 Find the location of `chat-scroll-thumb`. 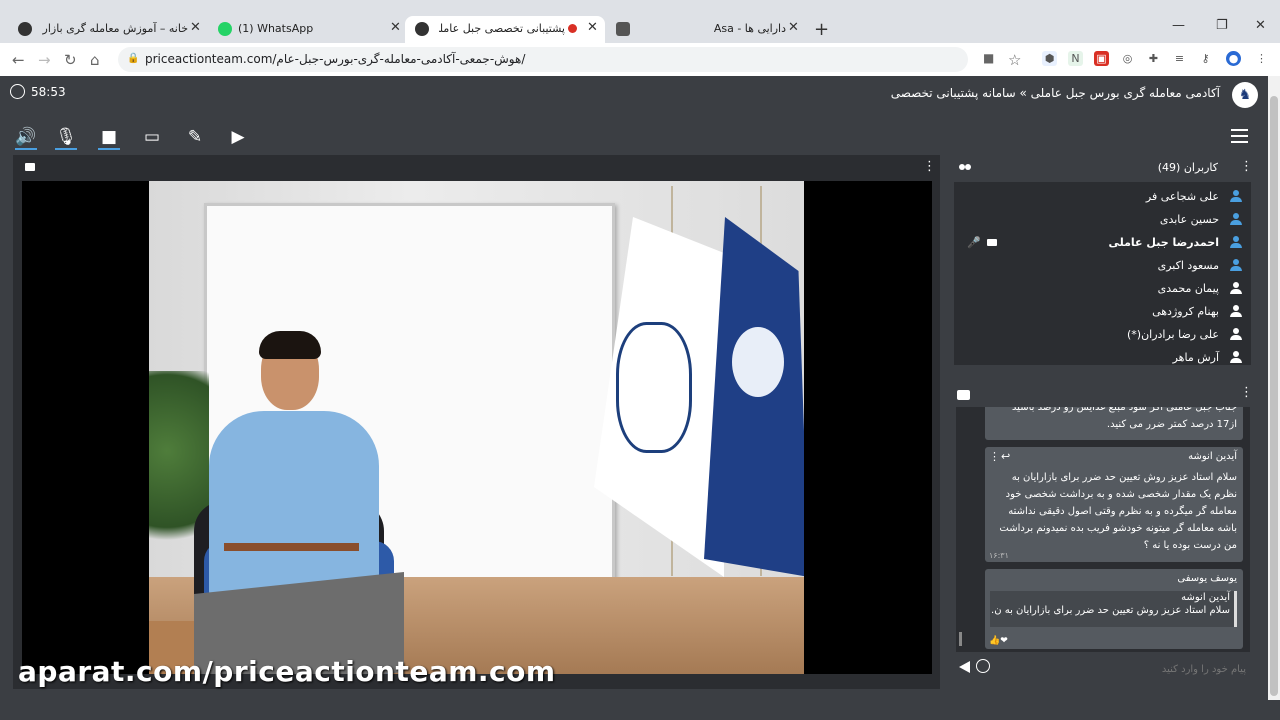

chat-scroll-thumb is located at coordinates (960, 639).